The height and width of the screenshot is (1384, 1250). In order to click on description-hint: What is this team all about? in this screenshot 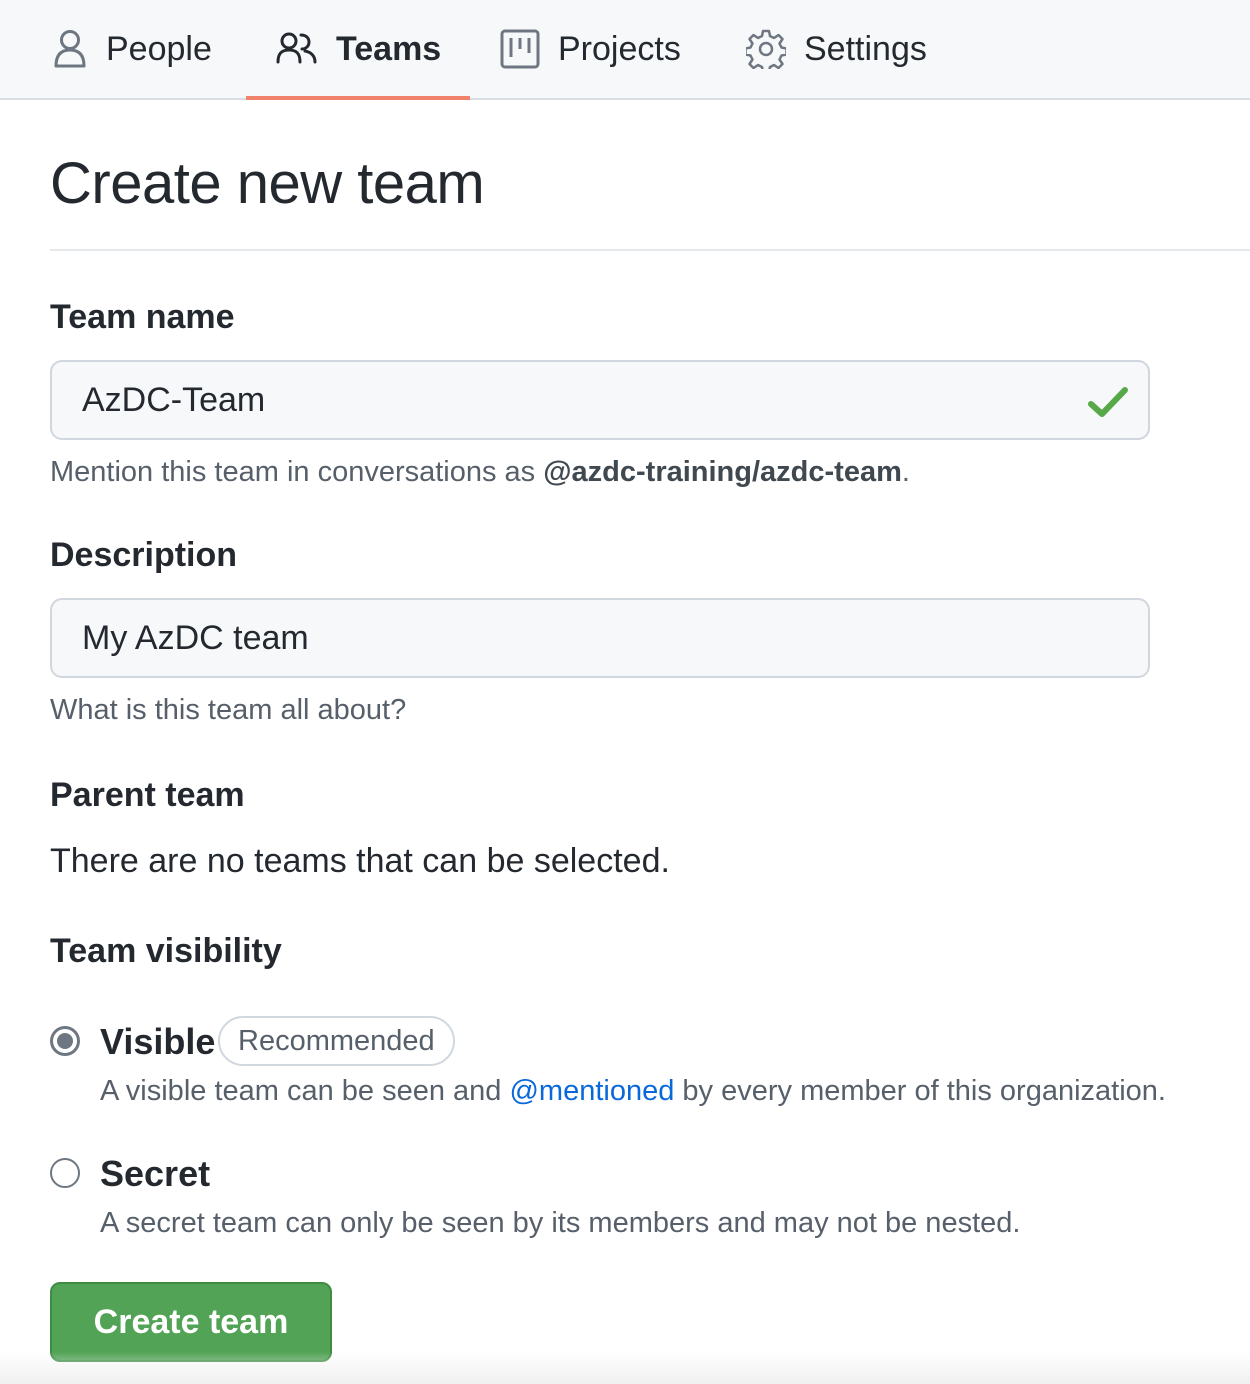, I will do `click(228, 710)`.